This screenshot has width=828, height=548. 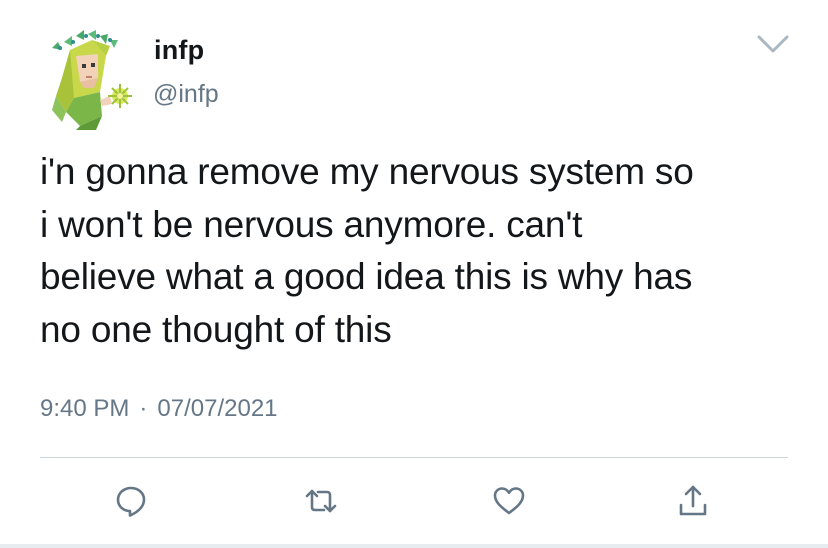 I want to click on tweet-actions, so click(x=414, y=501).